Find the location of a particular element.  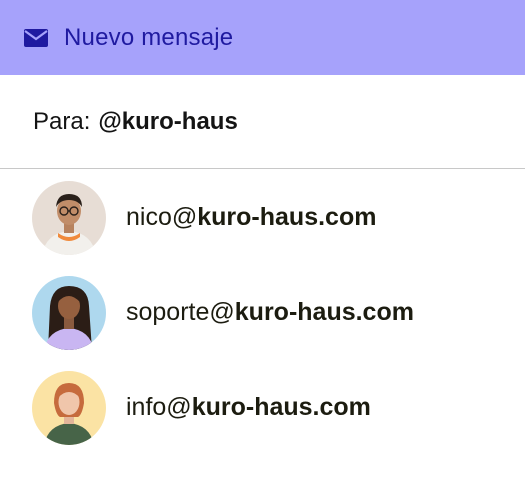

compose-title: Nuevo mensaje is located at coordinates (149, 37).